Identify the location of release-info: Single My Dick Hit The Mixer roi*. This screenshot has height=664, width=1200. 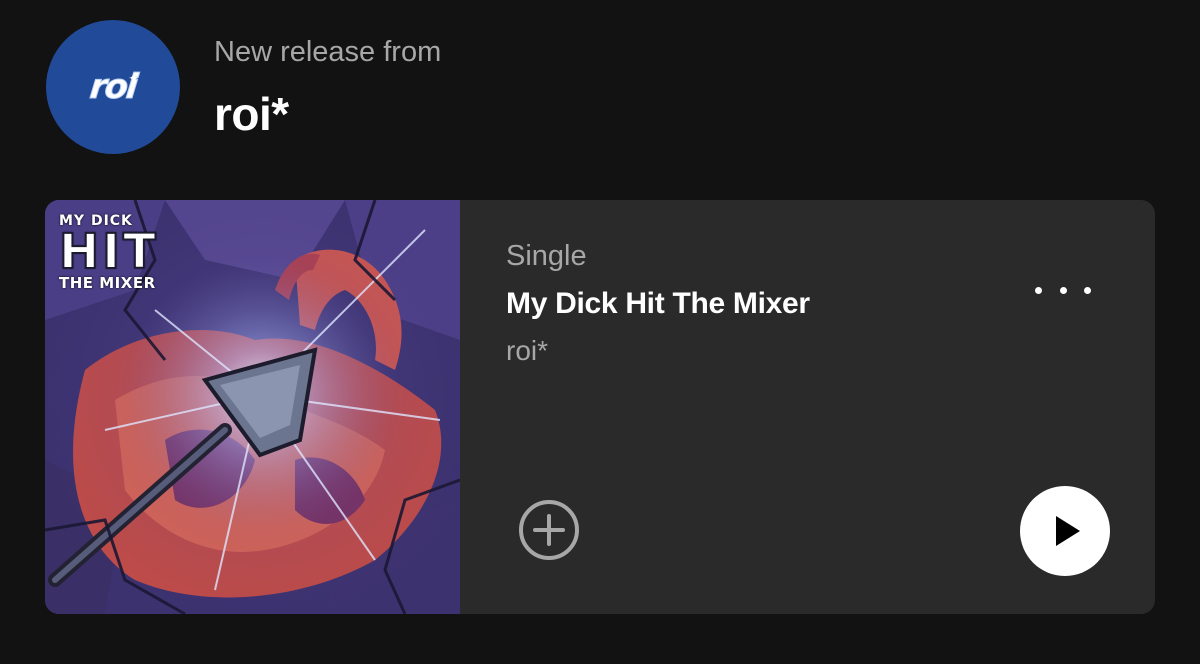
(658, 303).